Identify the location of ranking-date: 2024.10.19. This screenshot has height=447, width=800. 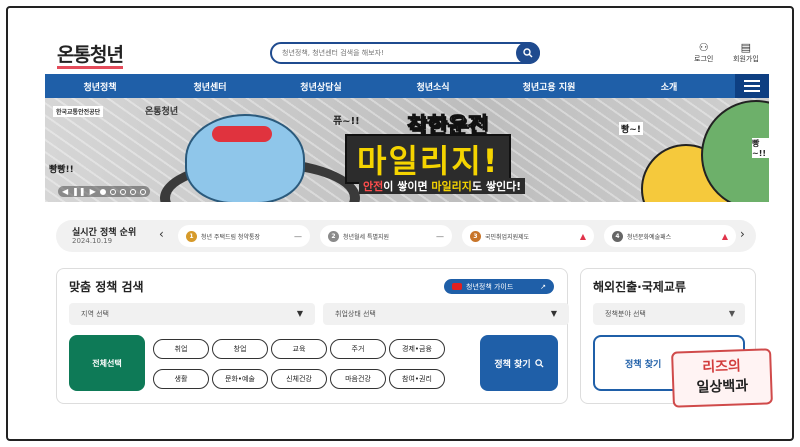
(92, 241).